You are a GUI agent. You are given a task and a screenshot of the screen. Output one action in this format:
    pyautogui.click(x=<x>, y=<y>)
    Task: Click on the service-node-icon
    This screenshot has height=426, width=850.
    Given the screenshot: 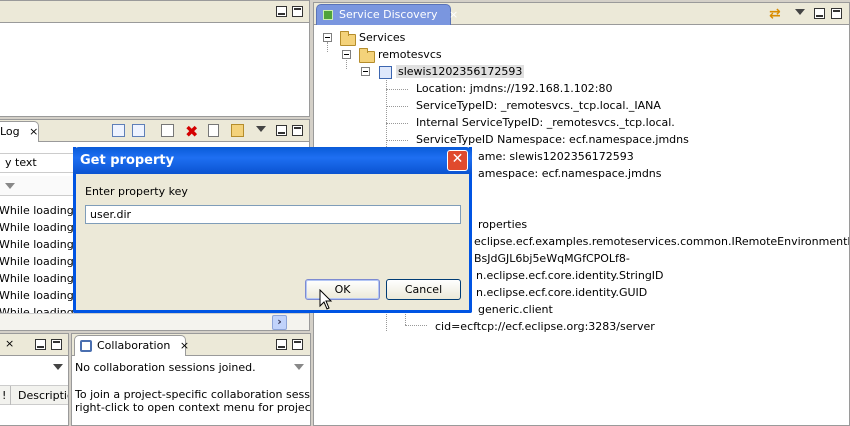 What is the action you would take?
    pyautogui.click(x=385, y=72)
    